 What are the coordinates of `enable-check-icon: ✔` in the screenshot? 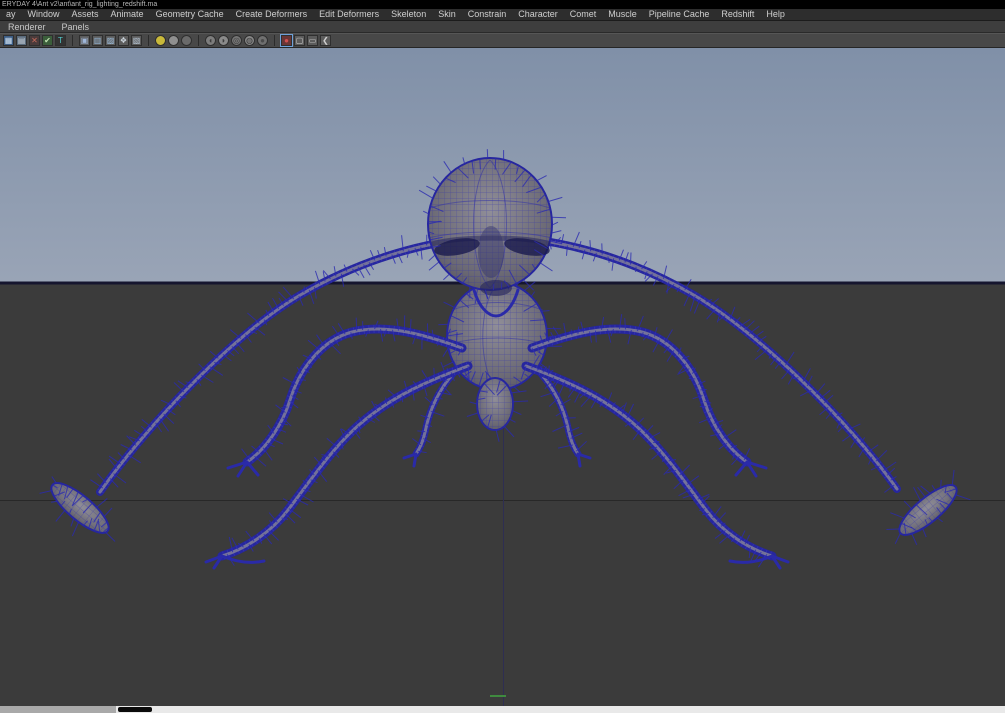 It's located at (47, 40).